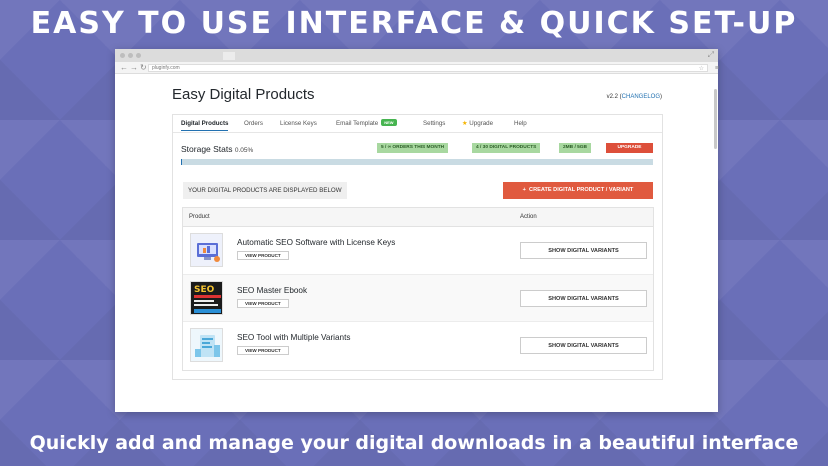 This screenshot has height=466, width=828. What do you see at coordinates (207, 149) in the screenshot?
I see `storage-label: Storage Stats` at bounding box center [207, 149].